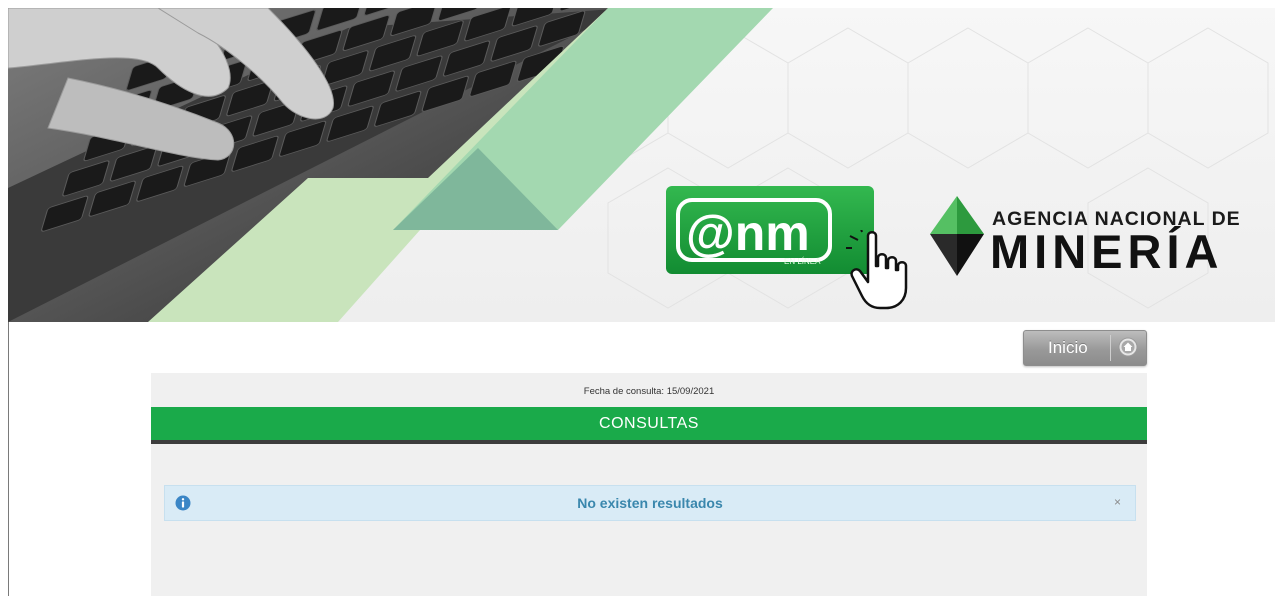 The width and height of the screenshot is (1275, 596). What do you see at coordinates (690, 391) in the screenshot?
I see `fecha-value: 15/09/2021` at bounding box center [690, 391].